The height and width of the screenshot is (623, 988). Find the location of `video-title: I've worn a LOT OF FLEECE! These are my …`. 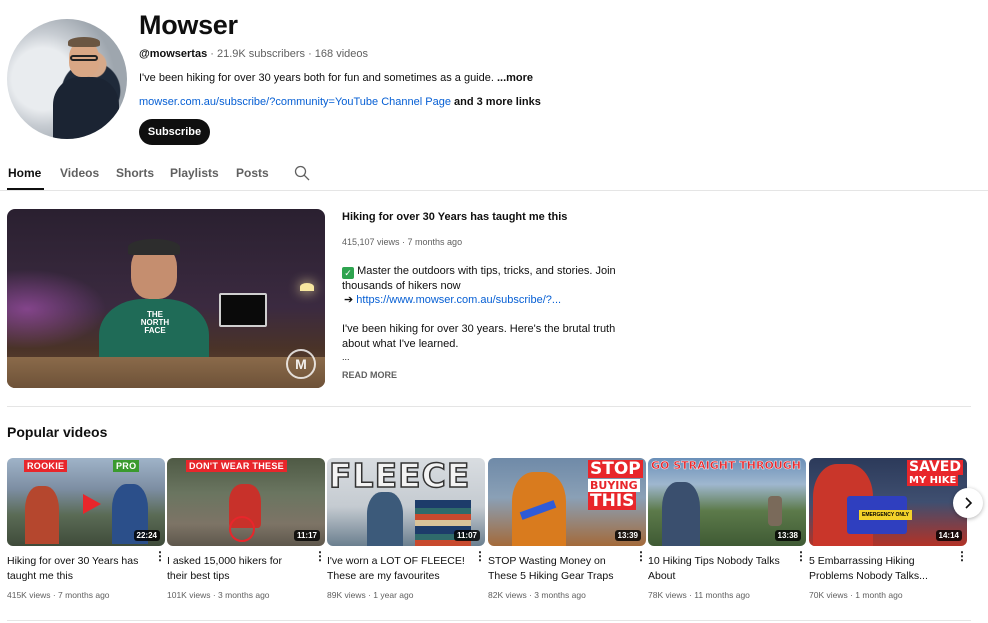

video-title: I've worn a LOT OF FLEECE! These are my … is located at coordinates (396, 569).